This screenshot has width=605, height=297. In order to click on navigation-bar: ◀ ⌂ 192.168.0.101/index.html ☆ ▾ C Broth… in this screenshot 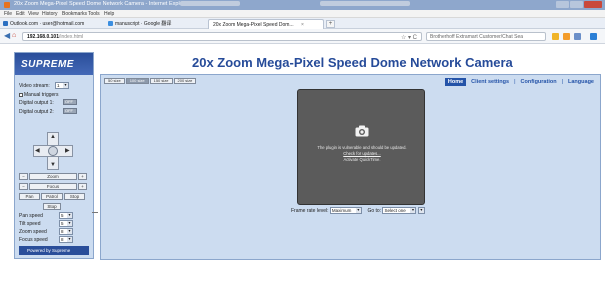, I will do `click(302, 36)`.